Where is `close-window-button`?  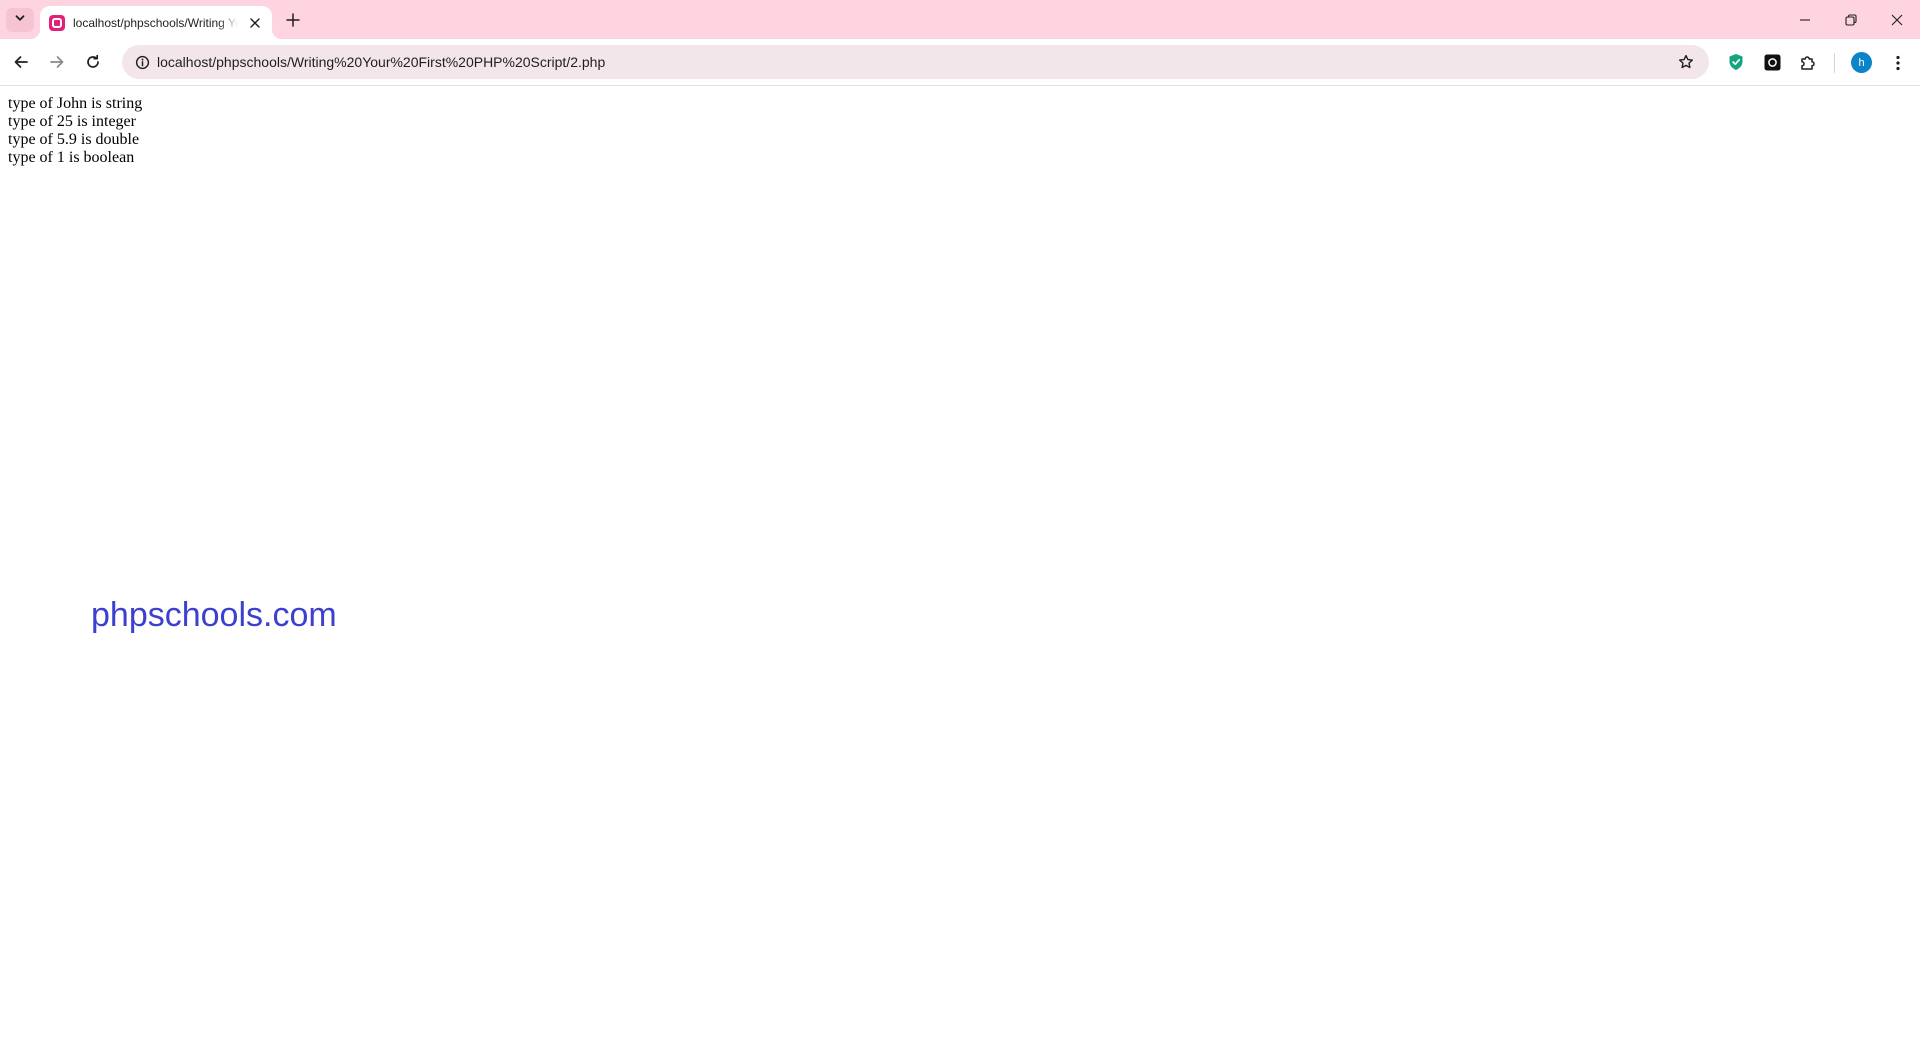 close-window-button is located at coordinates (1897, 19).